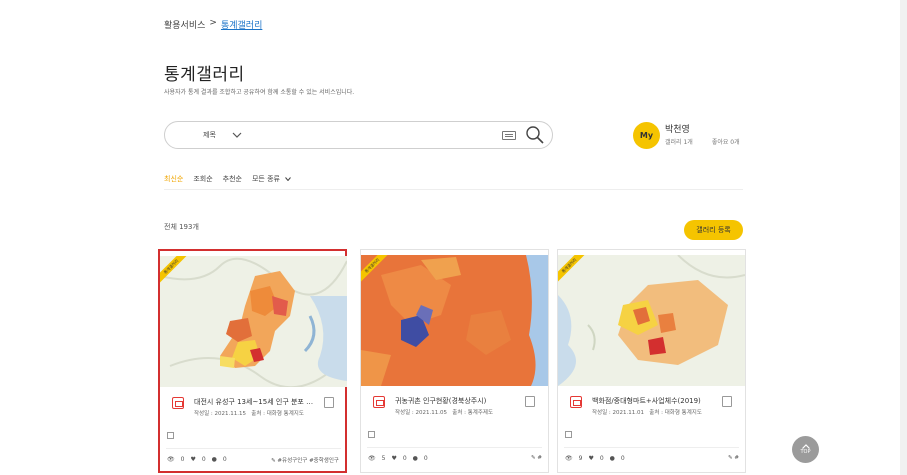 The height and width of the screenshot is (475, 907). I want to click on view-count: 5, so click(383, 458).